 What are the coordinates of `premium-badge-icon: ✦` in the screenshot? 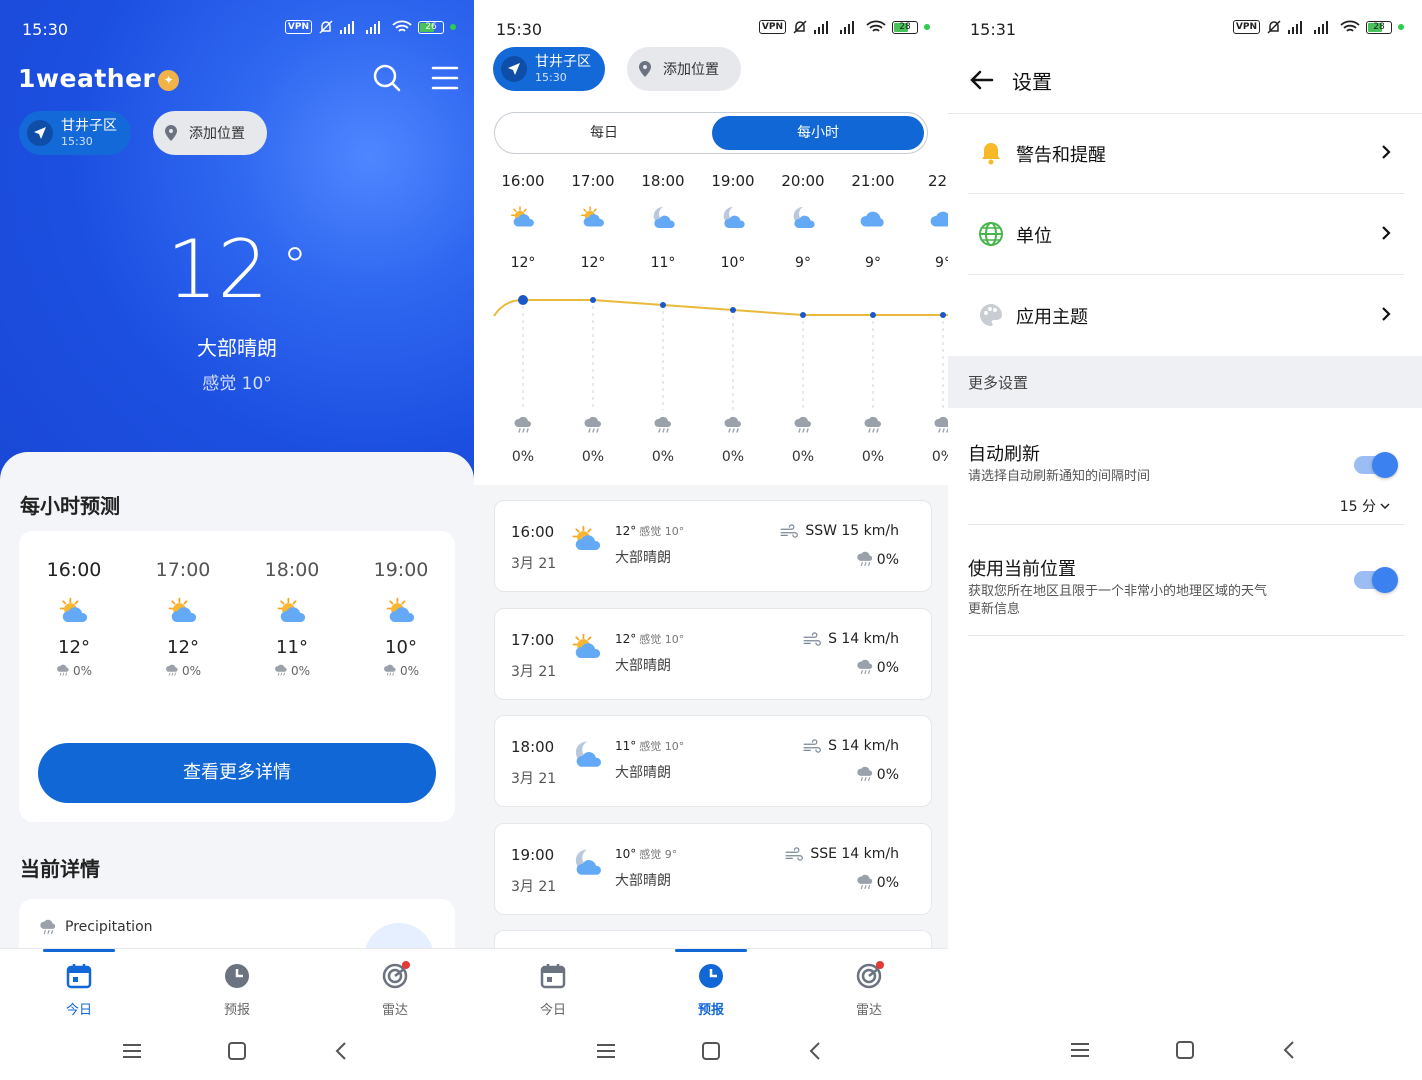 It's located at (169, 80).